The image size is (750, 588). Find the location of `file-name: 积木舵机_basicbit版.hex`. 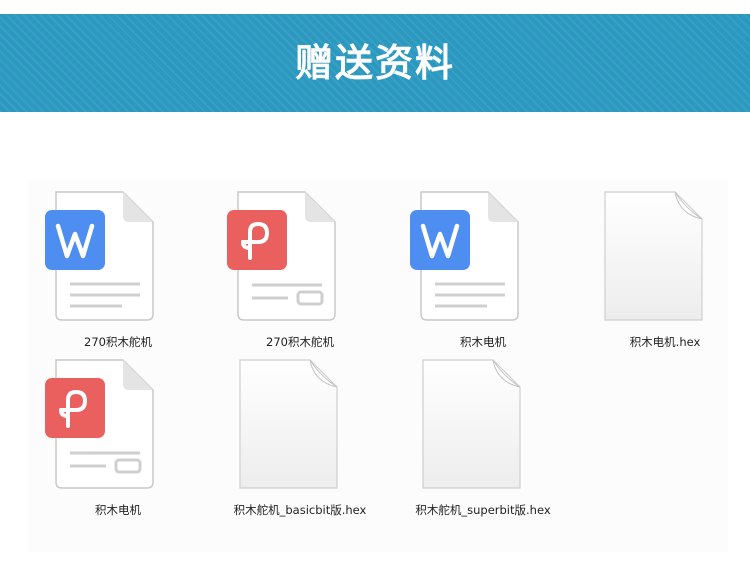

file-name: 积木舵机_basicbit版.hex is located at coordinates (300, 510).